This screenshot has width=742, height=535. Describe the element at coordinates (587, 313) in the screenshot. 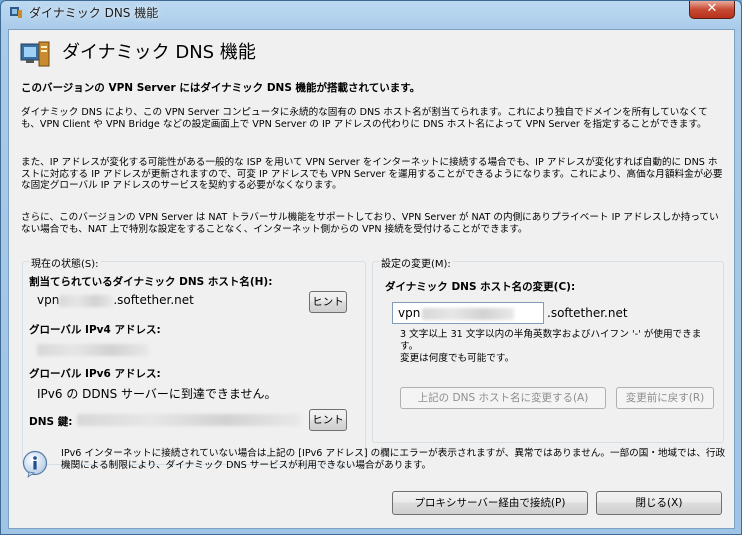

I see `hostname-input-suffix: .softether.net` at that location.